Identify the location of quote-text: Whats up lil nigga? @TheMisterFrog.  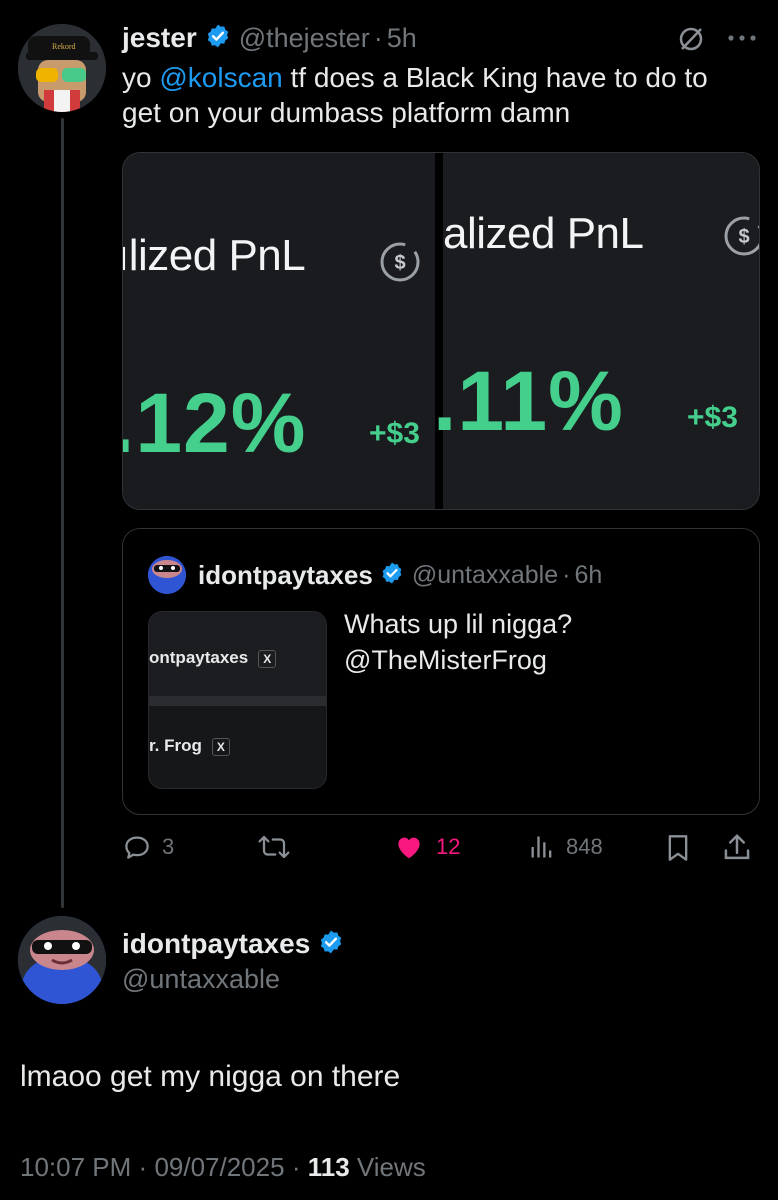
(458, 642).